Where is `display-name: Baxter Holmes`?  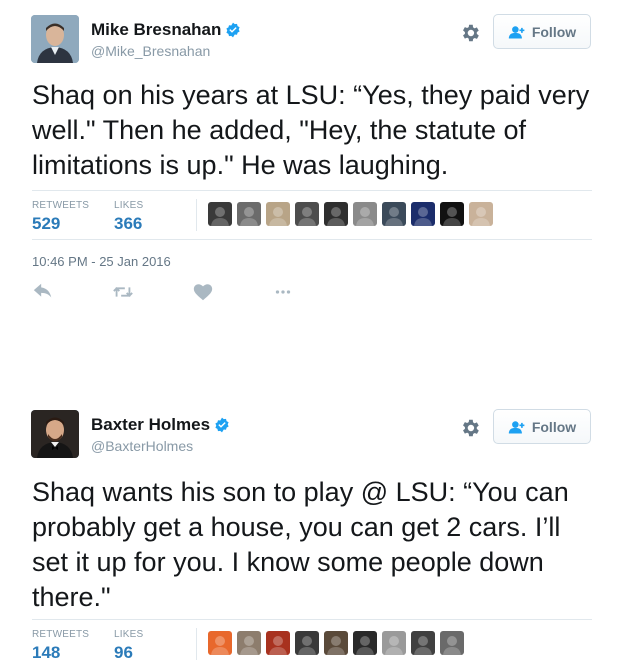
display-name: Baxter Holmes is located at coordinates (150, 425).